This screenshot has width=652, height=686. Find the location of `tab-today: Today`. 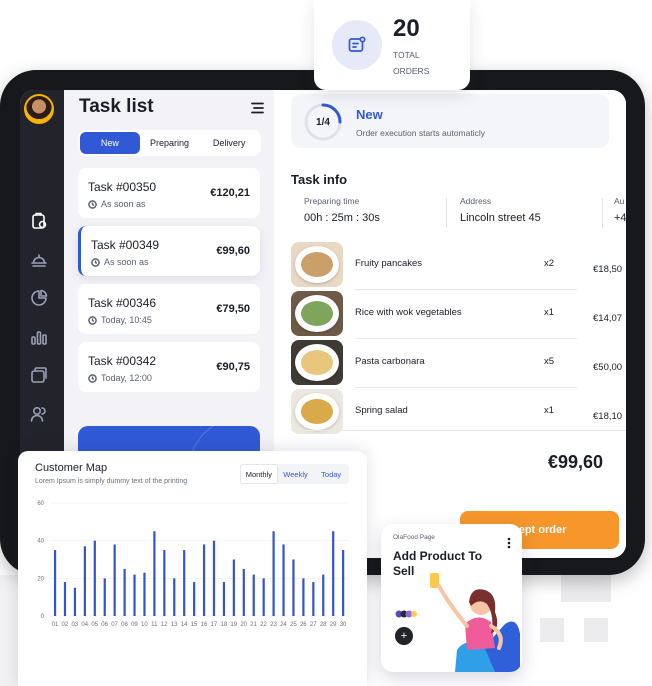

tab-today: Today is located at coordinates (331, 474).